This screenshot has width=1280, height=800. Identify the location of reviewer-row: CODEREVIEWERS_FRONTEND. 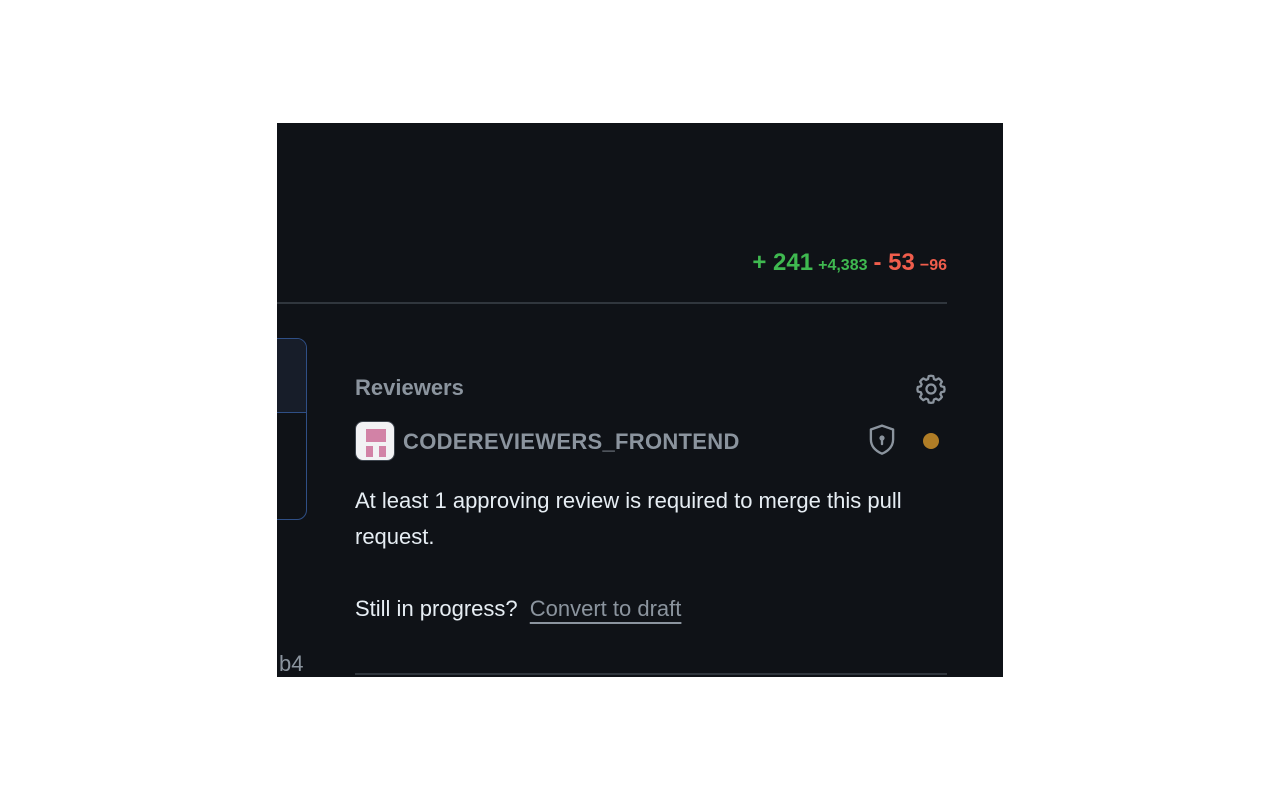
(652, 442).